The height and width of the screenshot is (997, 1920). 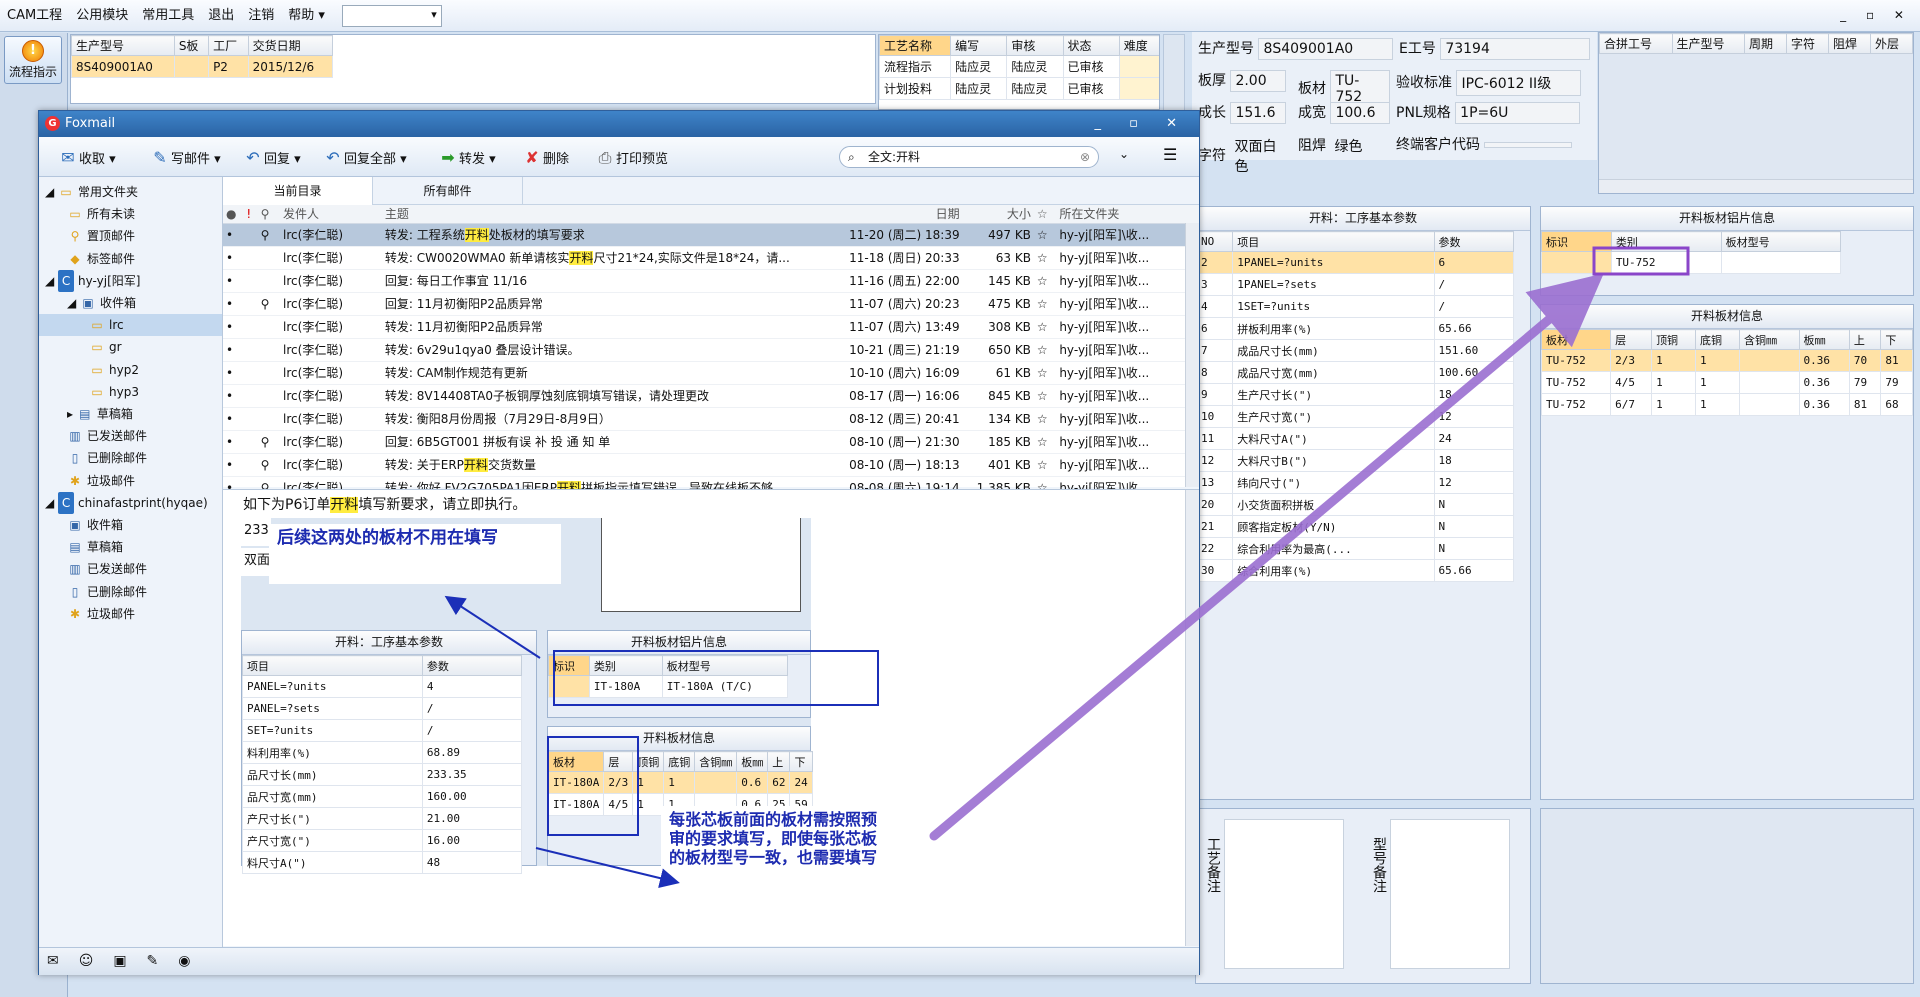 What do you see at coordinates (492, 627) in the screenshot?
I see `arrow-to-note-top` at bounding box center [492, 627].